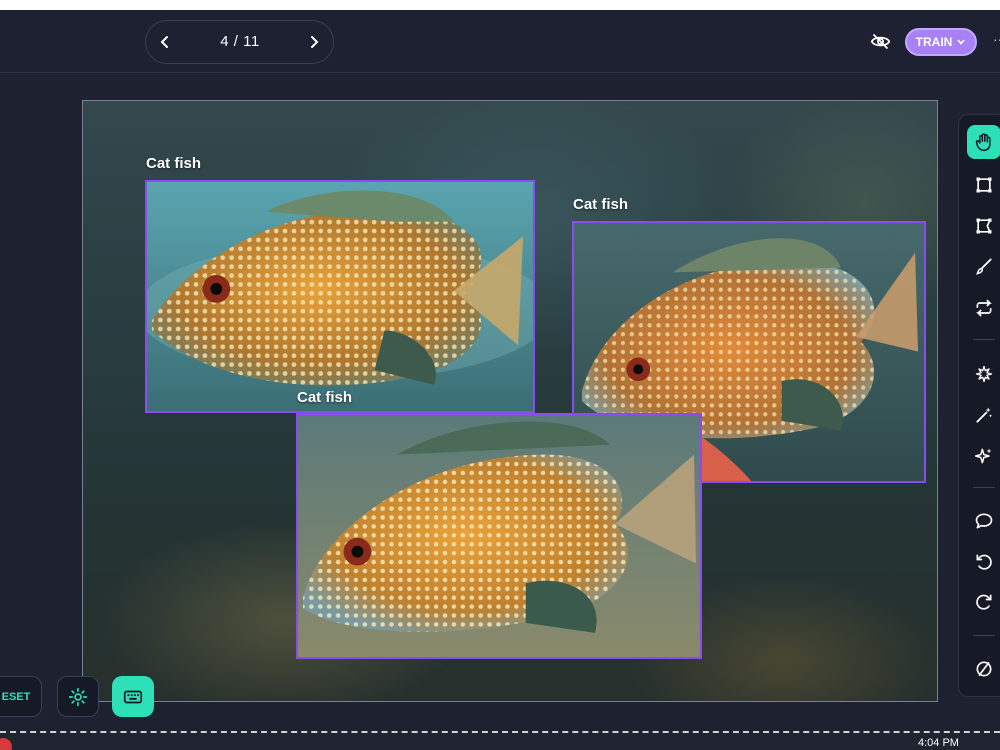 This screenshot has width=1000, height=750. I want to click on bounding-box-icon, so click(984, 185).